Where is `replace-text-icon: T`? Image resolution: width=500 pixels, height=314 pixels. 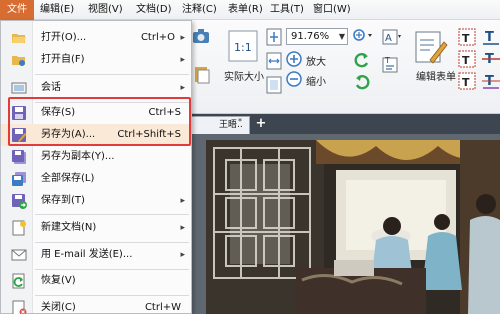 replace-text-icon: T is located at coordinates (491, 81).